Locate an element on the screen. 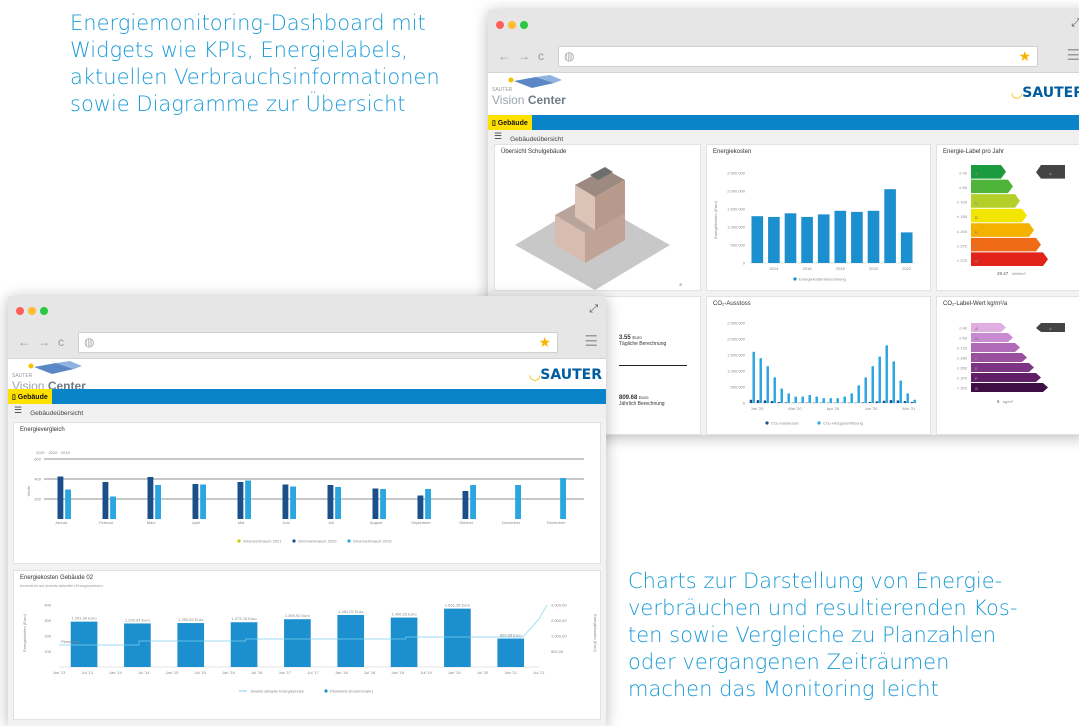  label-unit: kWh/m² is located at coordinates (1019, 273).